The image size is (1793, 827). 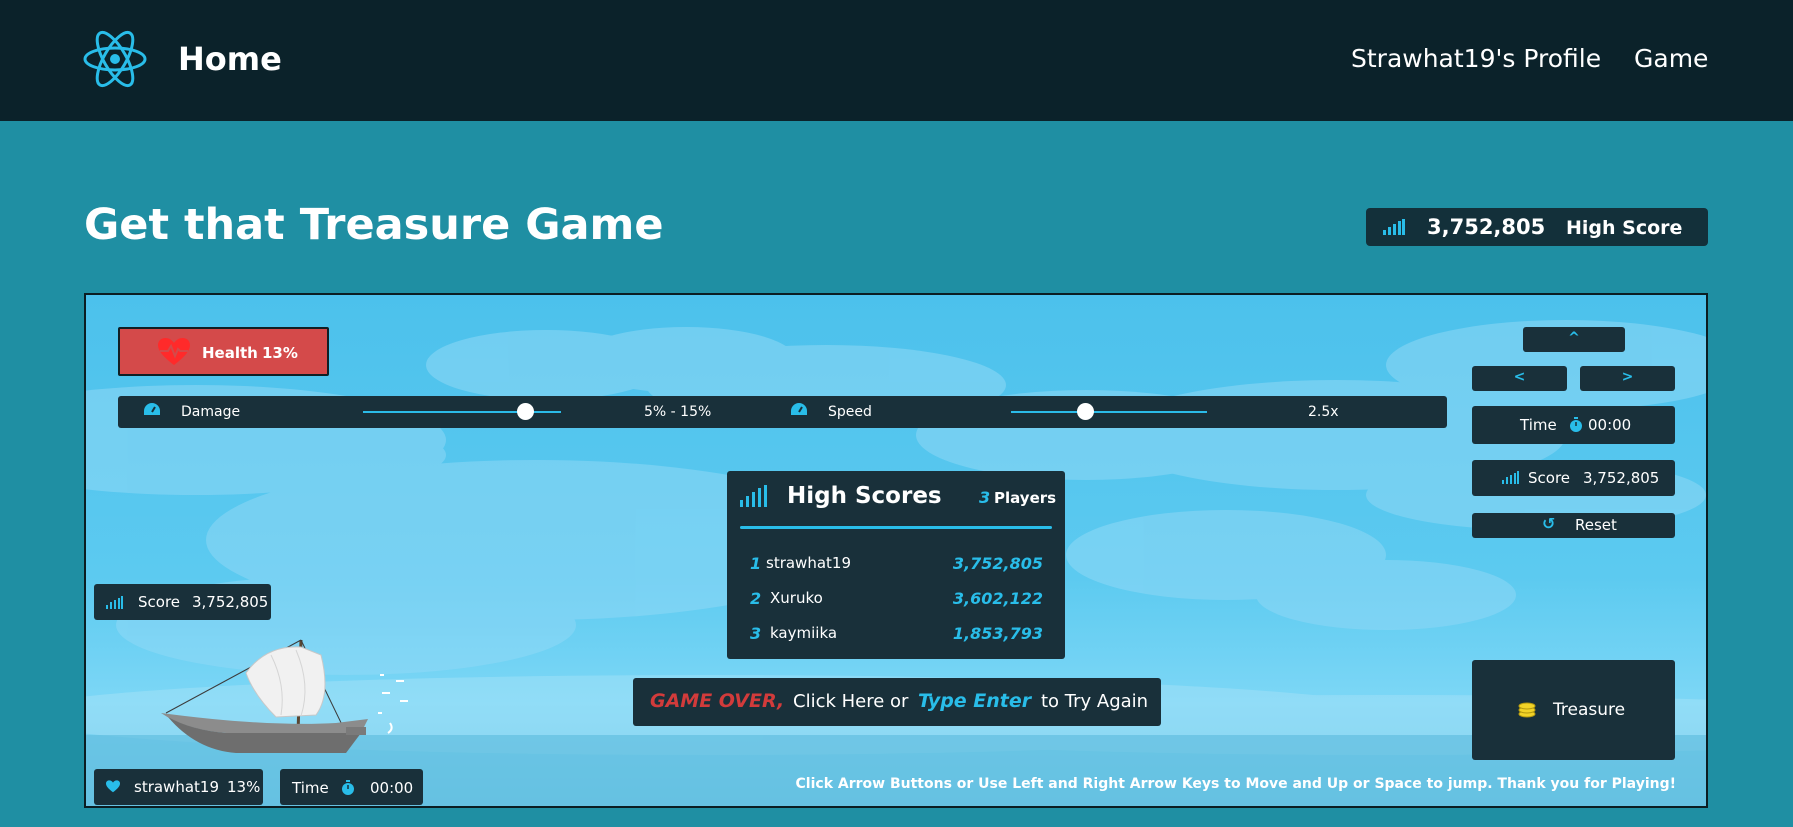 I want to click on heart-icon, so click(x=113, y=786).